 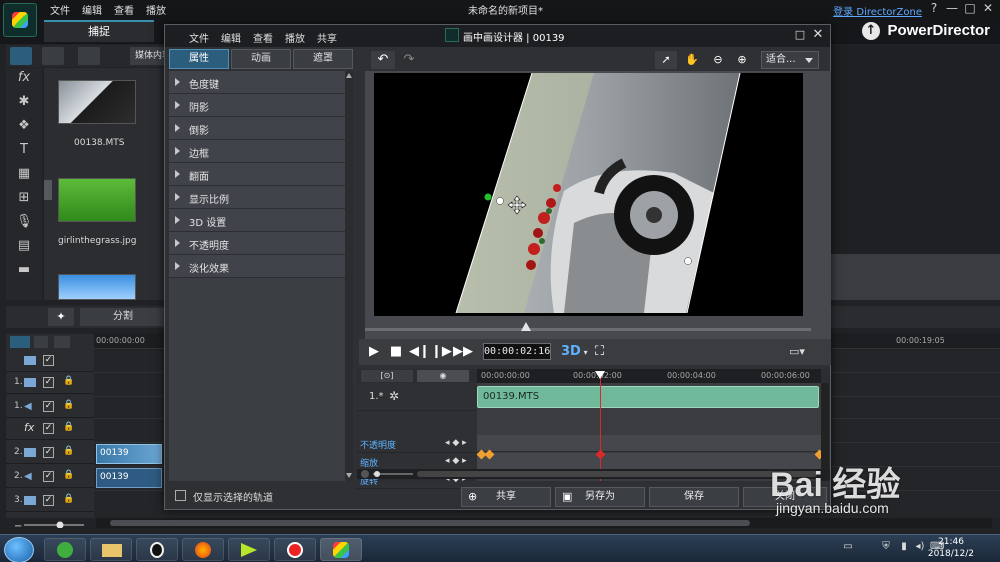 I want to click on pip-menu-edit: 编辑, so click(x=231, y=37).